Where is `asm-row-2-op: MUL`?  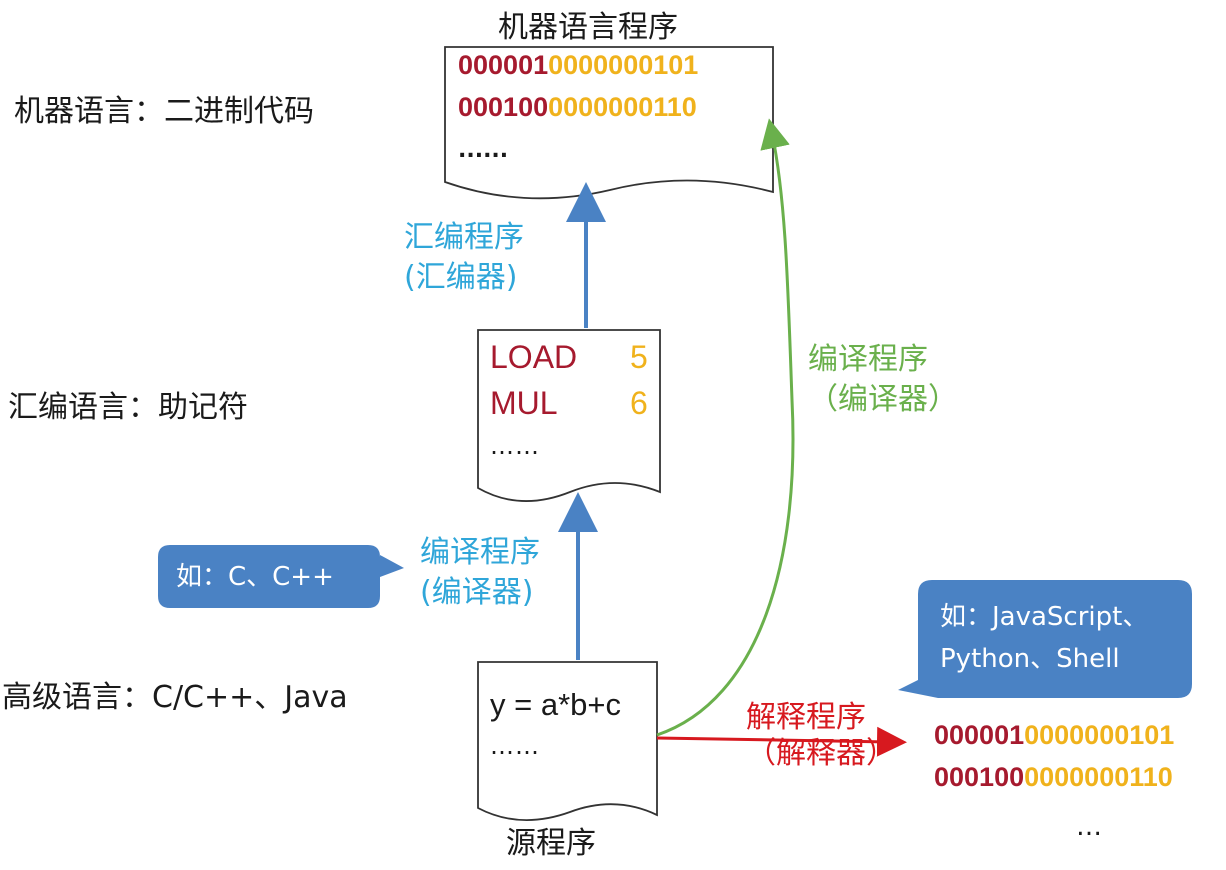 asm-row-2-op: MUL is located at coordinates (524, 403).